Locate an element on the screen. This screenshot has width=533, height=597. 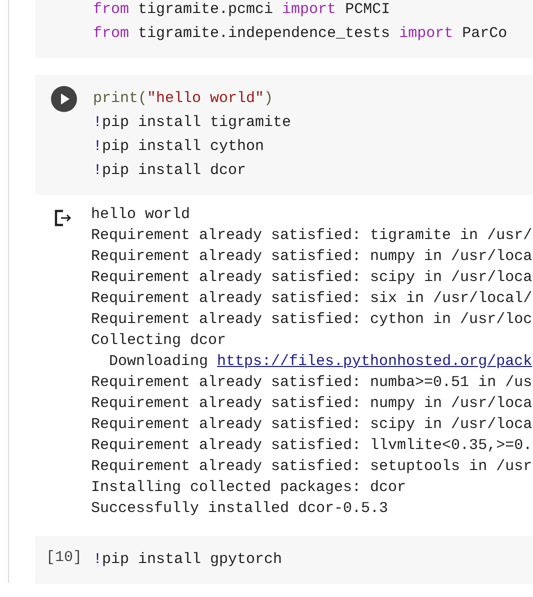
code-line: from tigramite.independence_tests import ParCo is located at coordinates (300, 34).